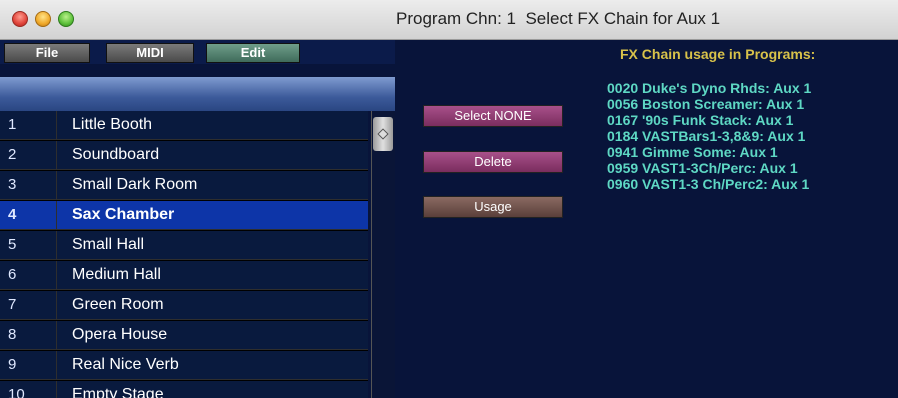 The image size is (898, 398). Describe the element at coordinates (253, 53) in the screenshot. I see `edit-menu-button: Edit` at that location.